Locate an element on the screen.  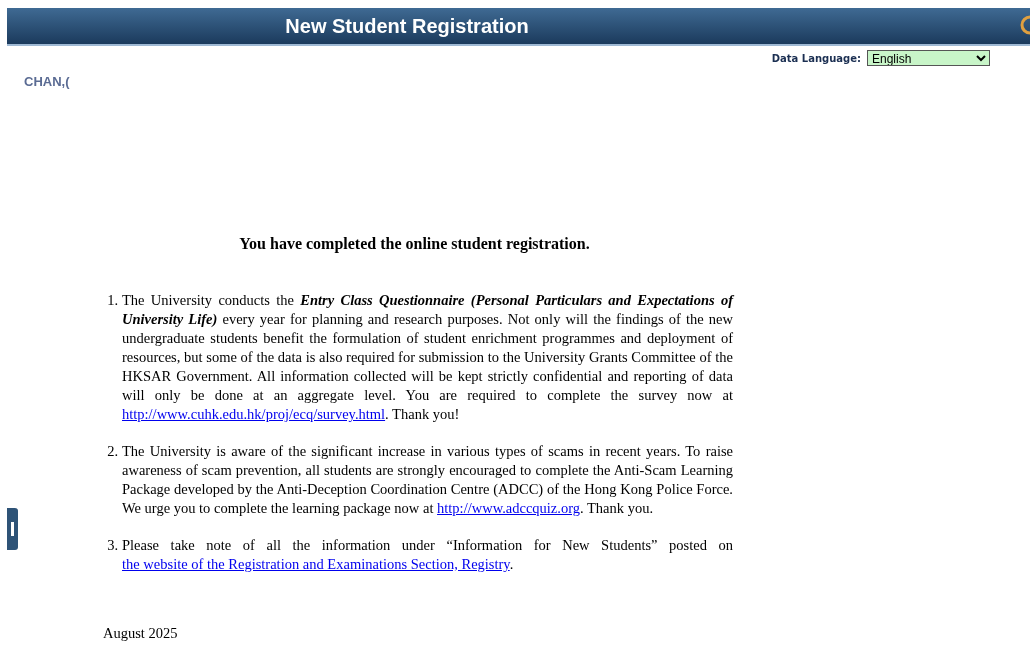
user-name: CHAN,( is located at coordinates (47, 81).